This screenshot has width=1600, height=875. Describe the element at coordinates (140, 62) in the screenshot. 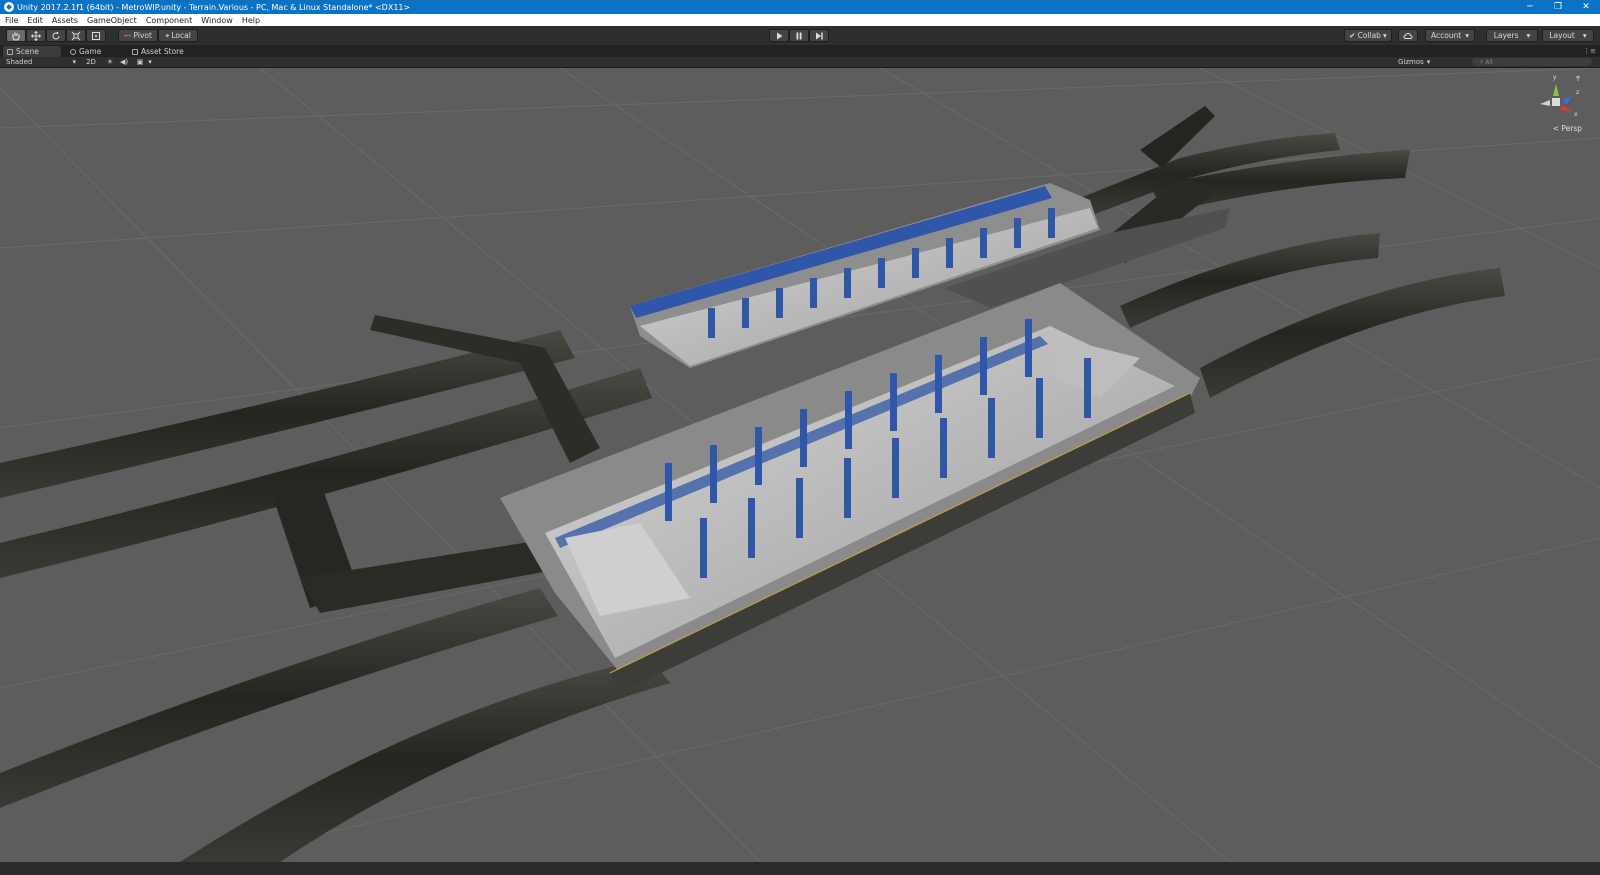

I see `effects-toggle: ▣` at that location.